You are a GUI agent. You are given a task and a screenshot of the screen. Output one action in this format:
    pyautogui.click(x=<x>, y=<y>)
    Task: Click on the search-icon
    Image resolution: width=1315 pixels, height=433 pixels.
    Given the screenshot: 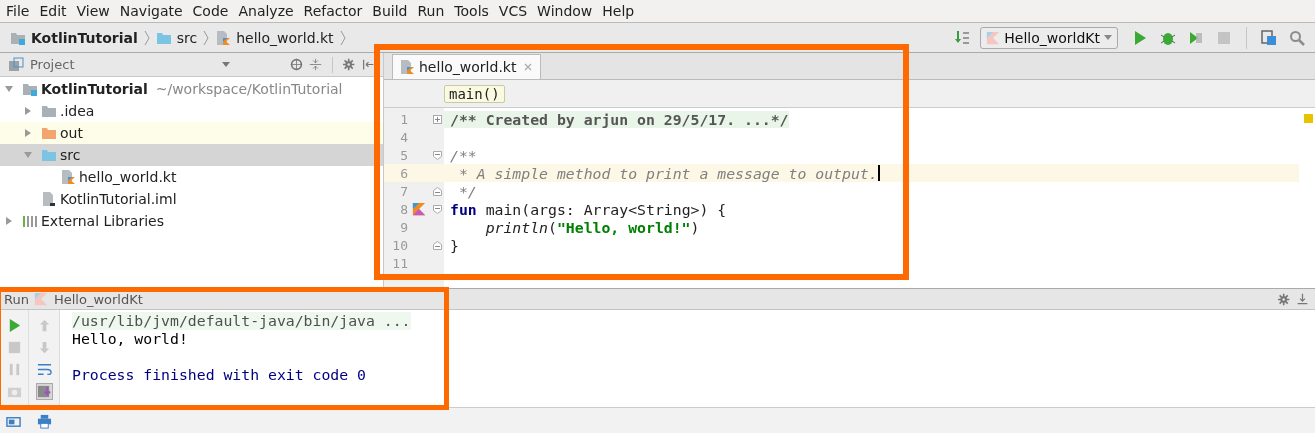 What is the action you would take?
    pyautogui.click(x=1297, y=37)
    